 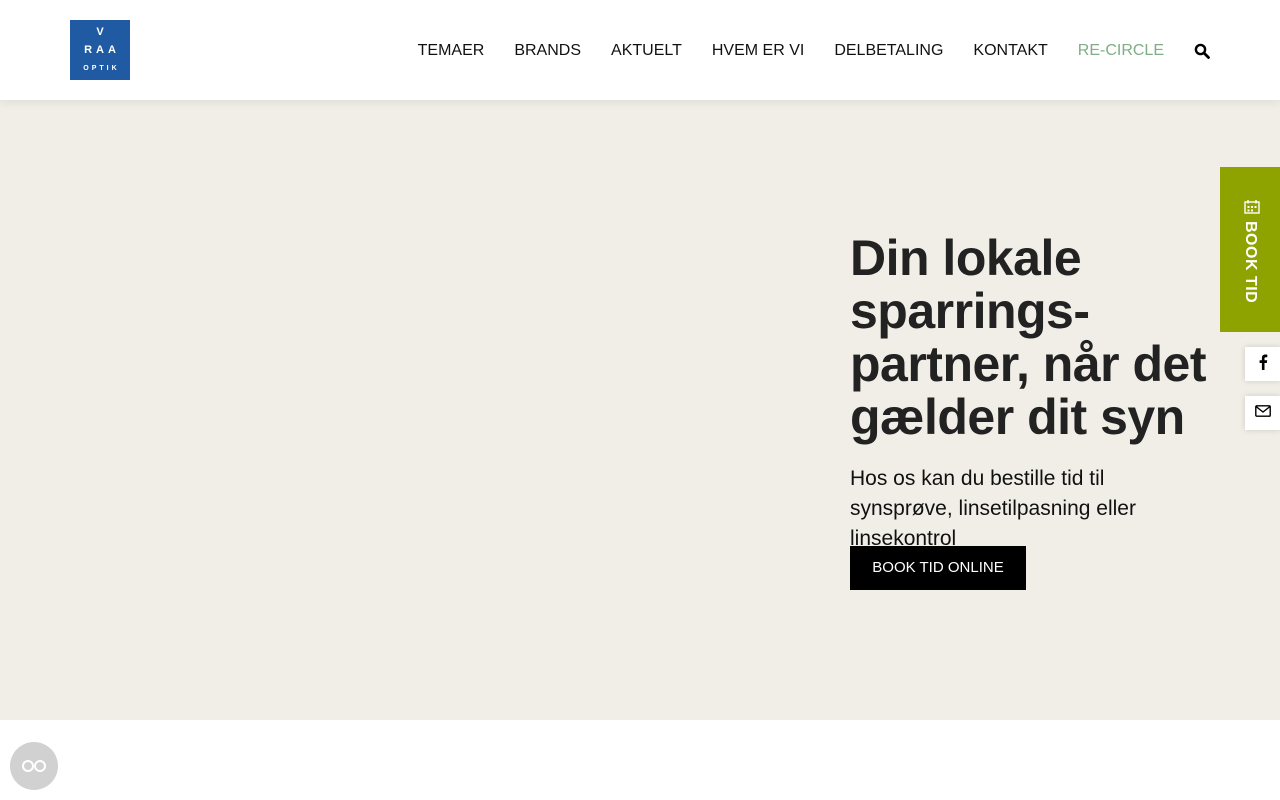 What do you see at coordinates (646, 51) in the screenshot?
I see `nav-item-aktuelt: AKTUELT` at bounding box center [646, 51].